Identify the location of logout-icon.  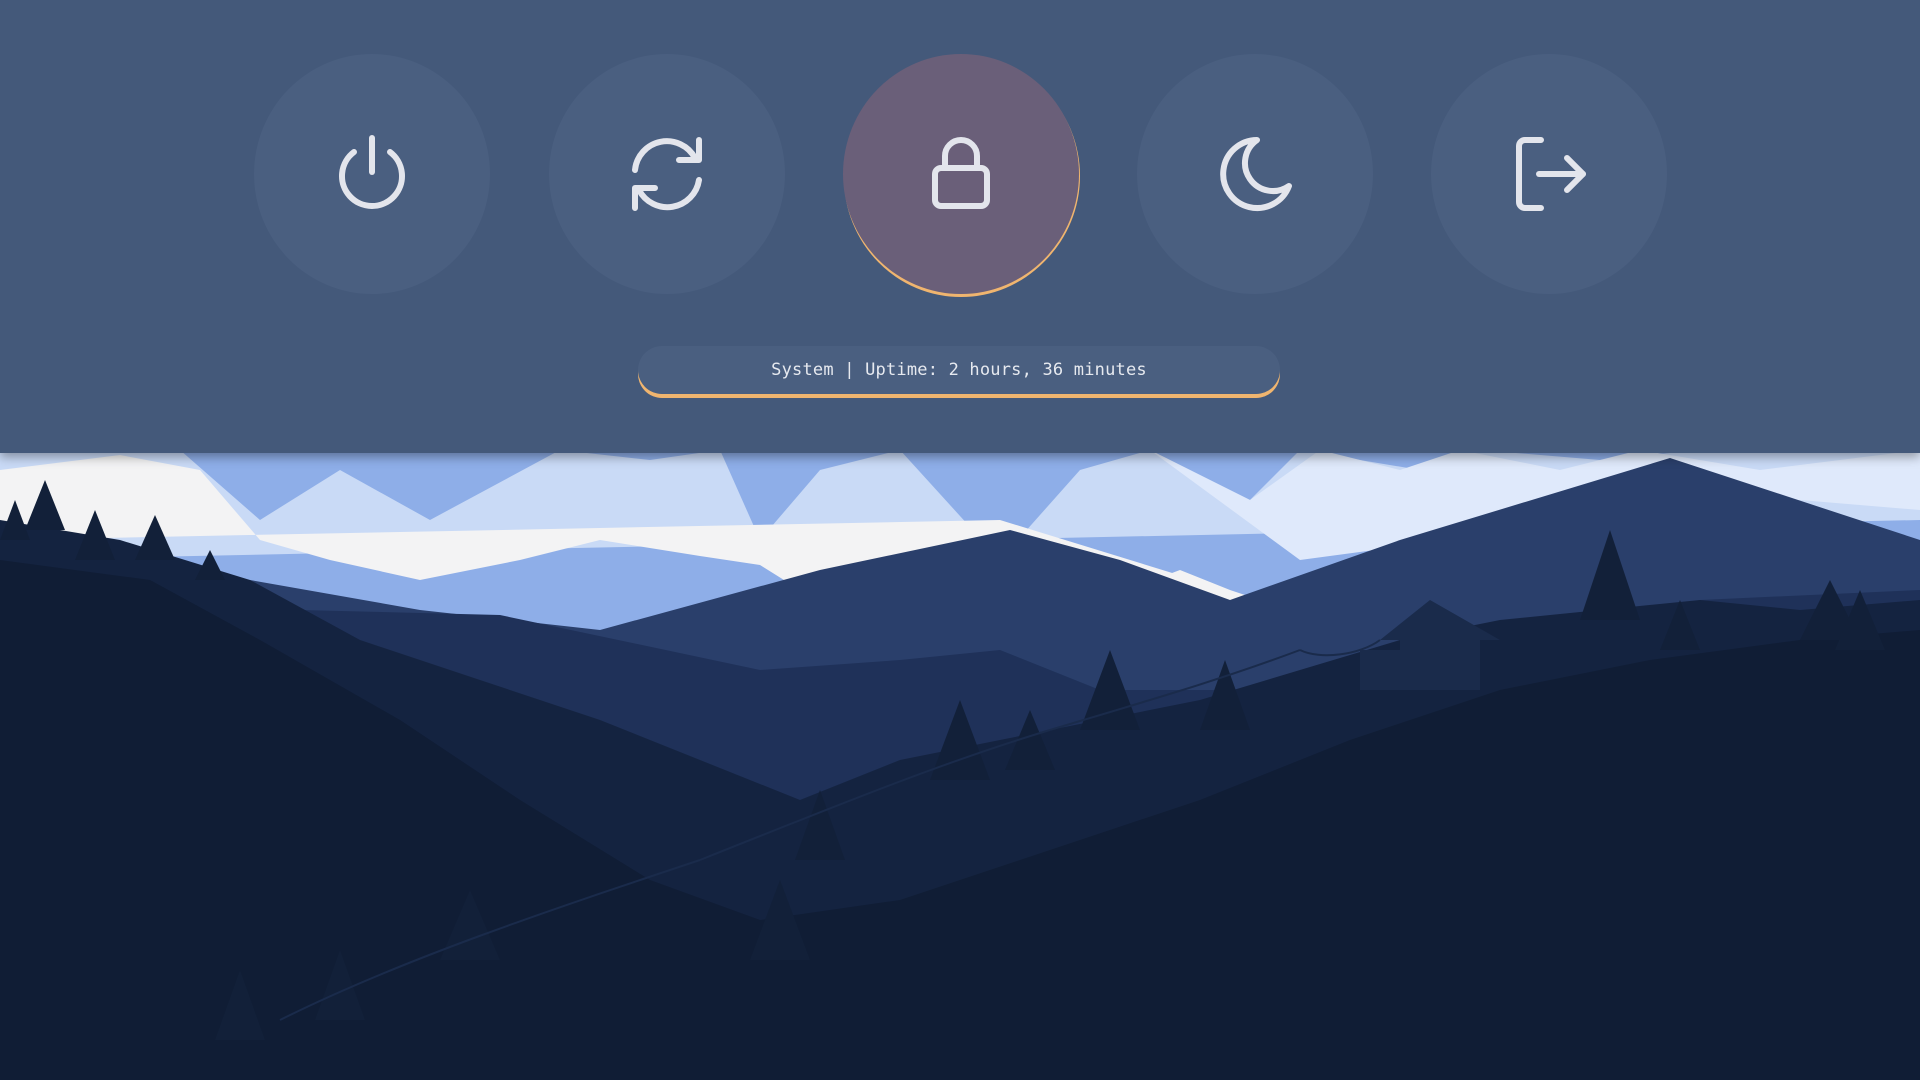
(1551, 174).